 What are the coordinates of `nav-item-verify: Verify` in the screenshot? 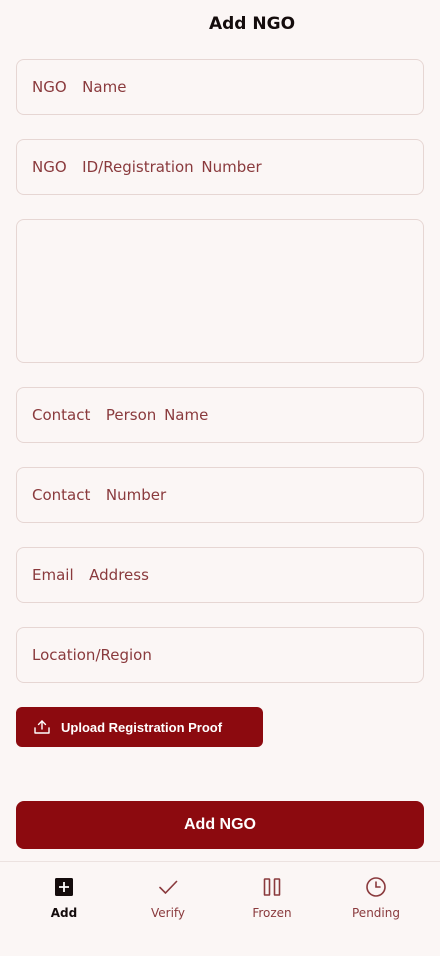 It's located at (168, 898).